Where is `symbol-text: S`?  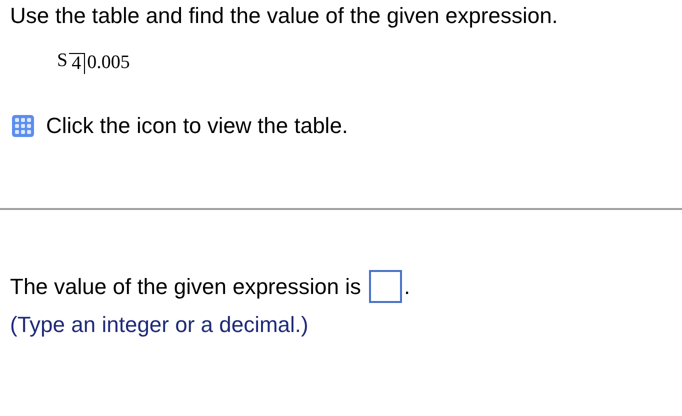 symbol-text: S is located at coordinates (62, 61).